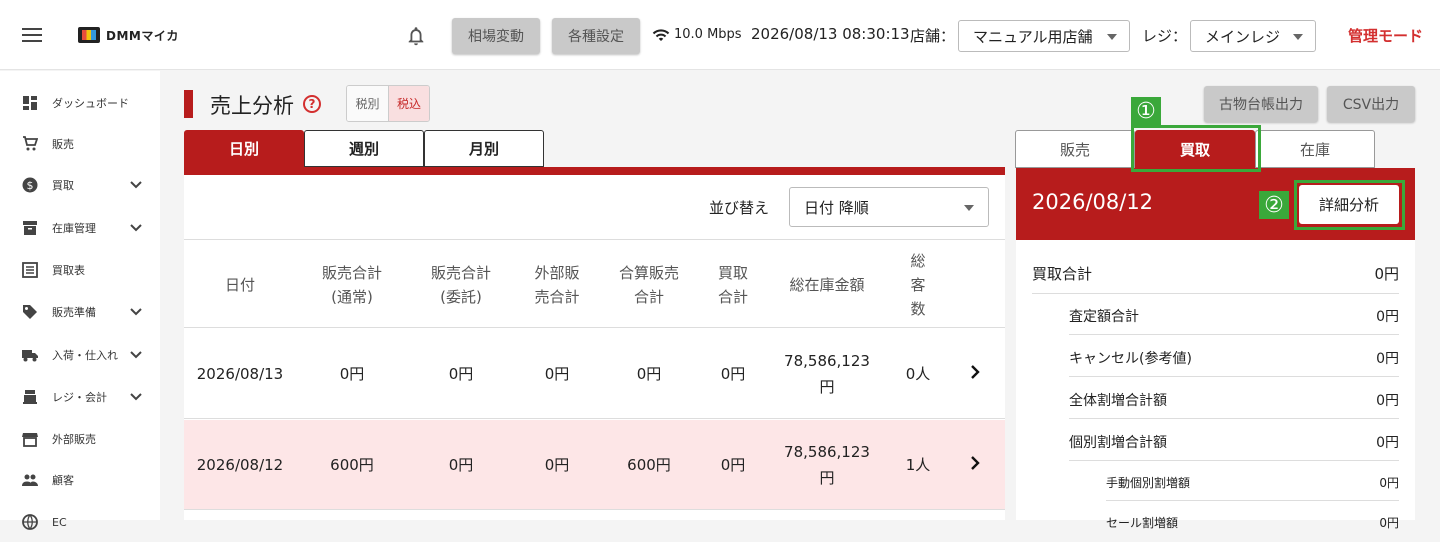 Image resolution: width=1440 pixels, height=542 pixels. I want to click on tax-toggle: 税別 税込, so click(388, 103).